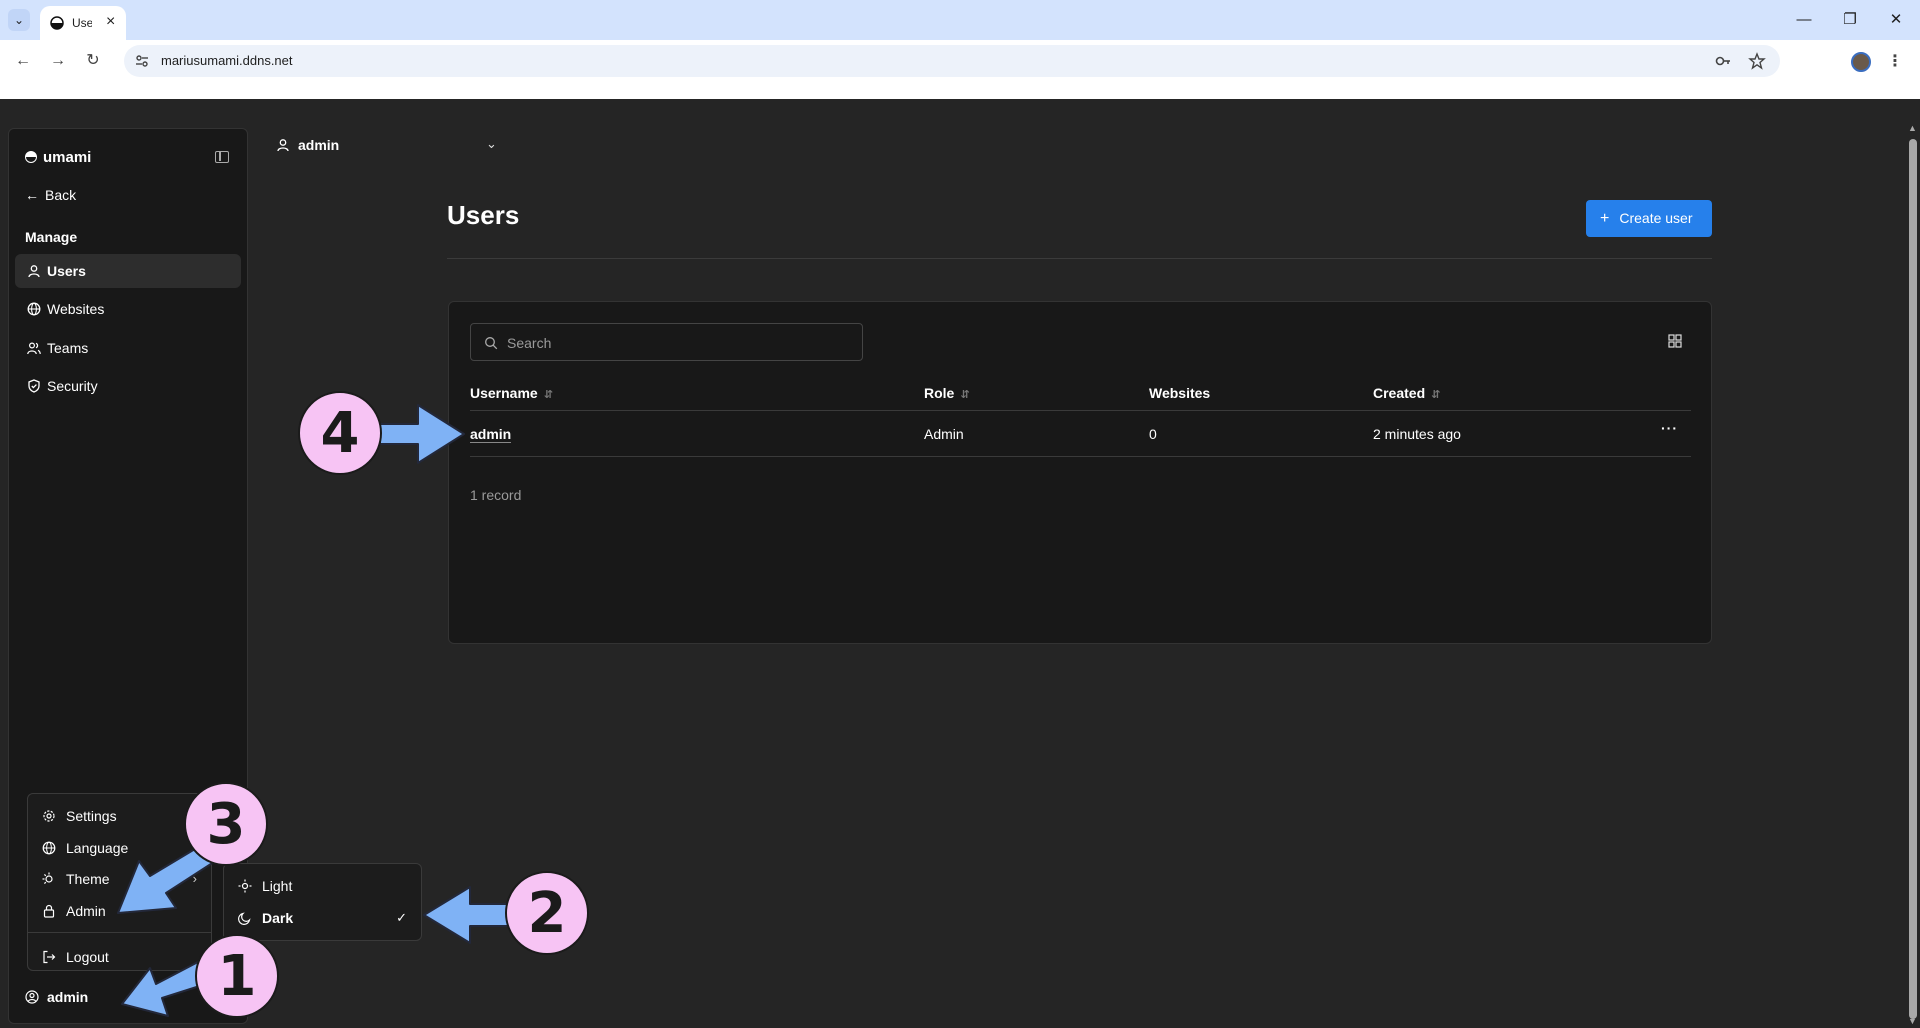 The height and width of the screenshot is (1028, 1920). What do you see at coordinates (34, 386) in the screenshot?
I see `shield-icon` at bounding box center [34, 386].